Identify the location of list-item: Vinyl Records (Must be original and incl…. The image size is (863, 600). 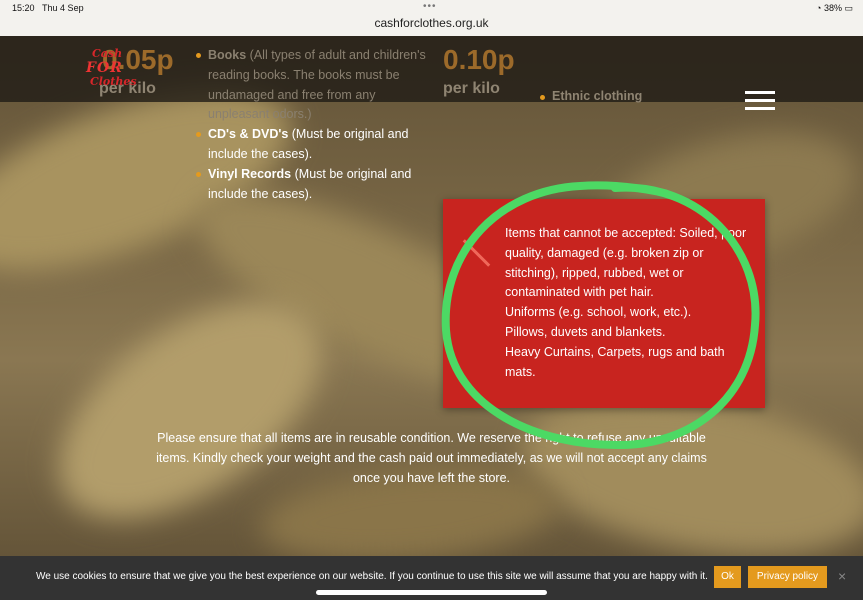
(311, 185).